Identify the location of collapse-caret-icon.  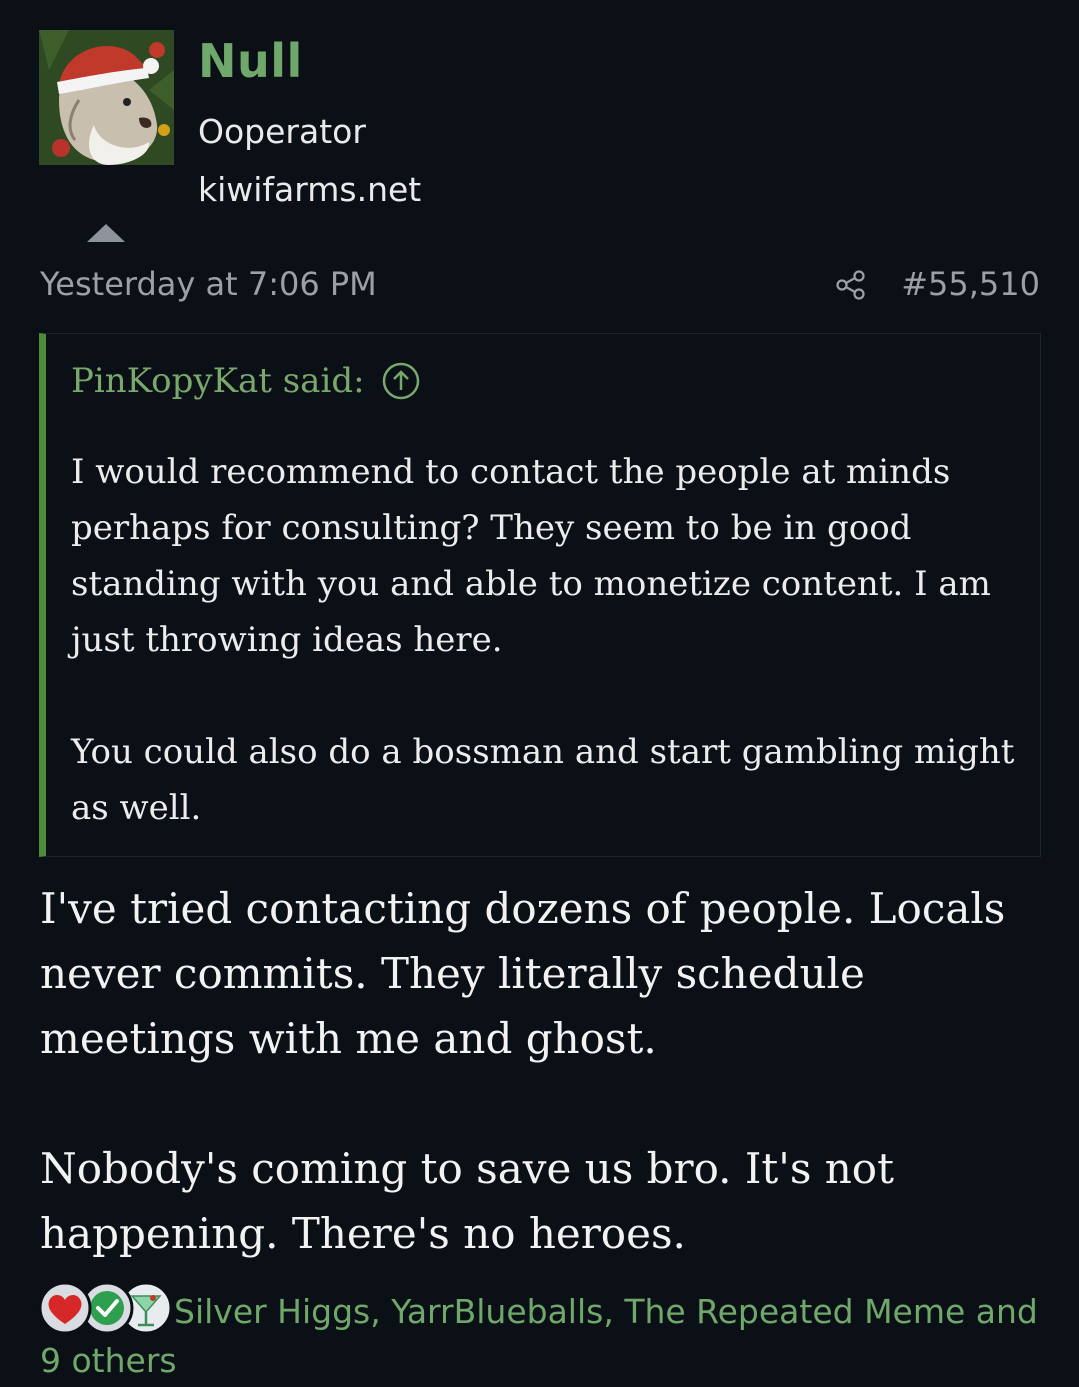
(106, 233).